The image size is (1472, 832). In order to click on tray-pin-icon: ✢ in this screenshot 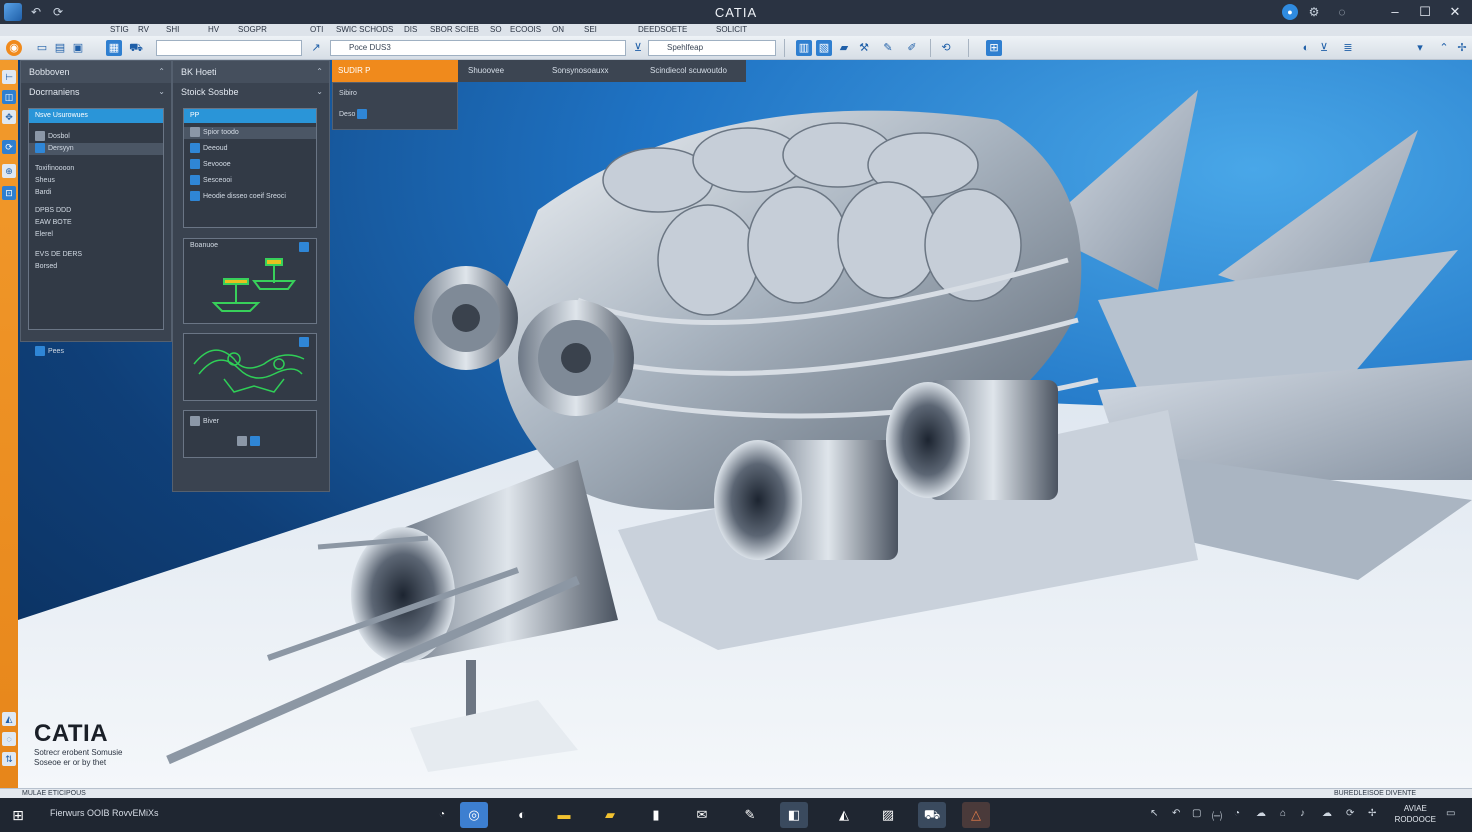, I will do `click(1372, 813)`.